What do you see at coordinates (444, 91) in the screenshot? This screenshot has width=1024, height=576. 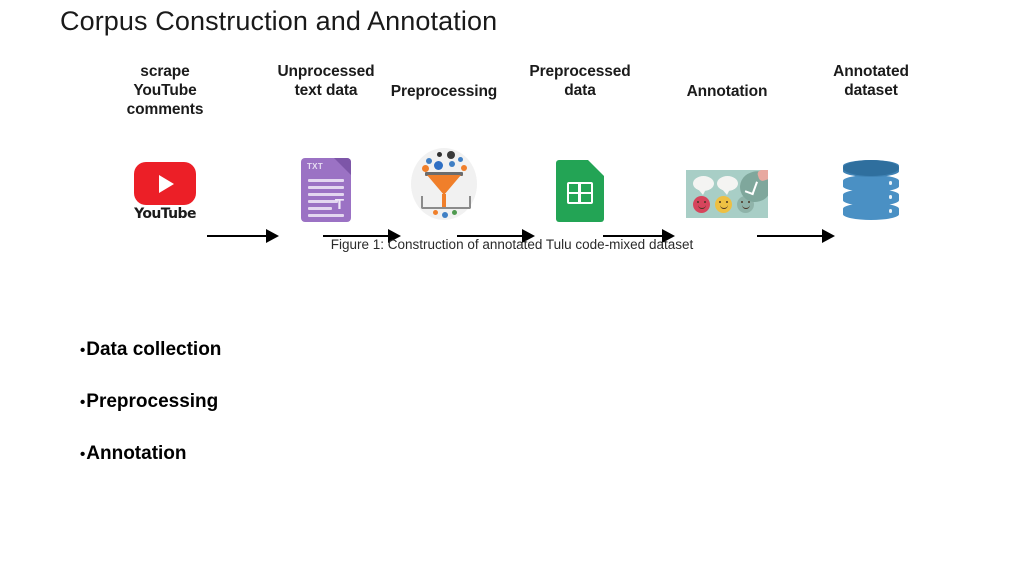 I see `stage-label: Preprocessing` at bounding box center [444, 91].